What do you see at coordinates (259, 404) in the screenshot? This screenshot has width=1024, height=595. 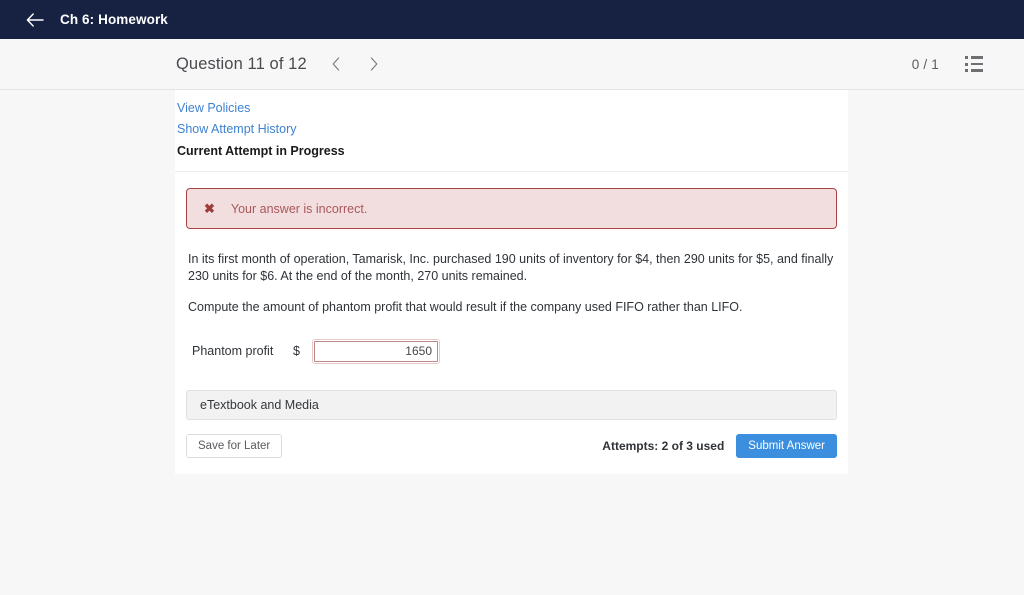 I see `etextbook-label: eTextbook and Media` at bounding box center [259, 404].